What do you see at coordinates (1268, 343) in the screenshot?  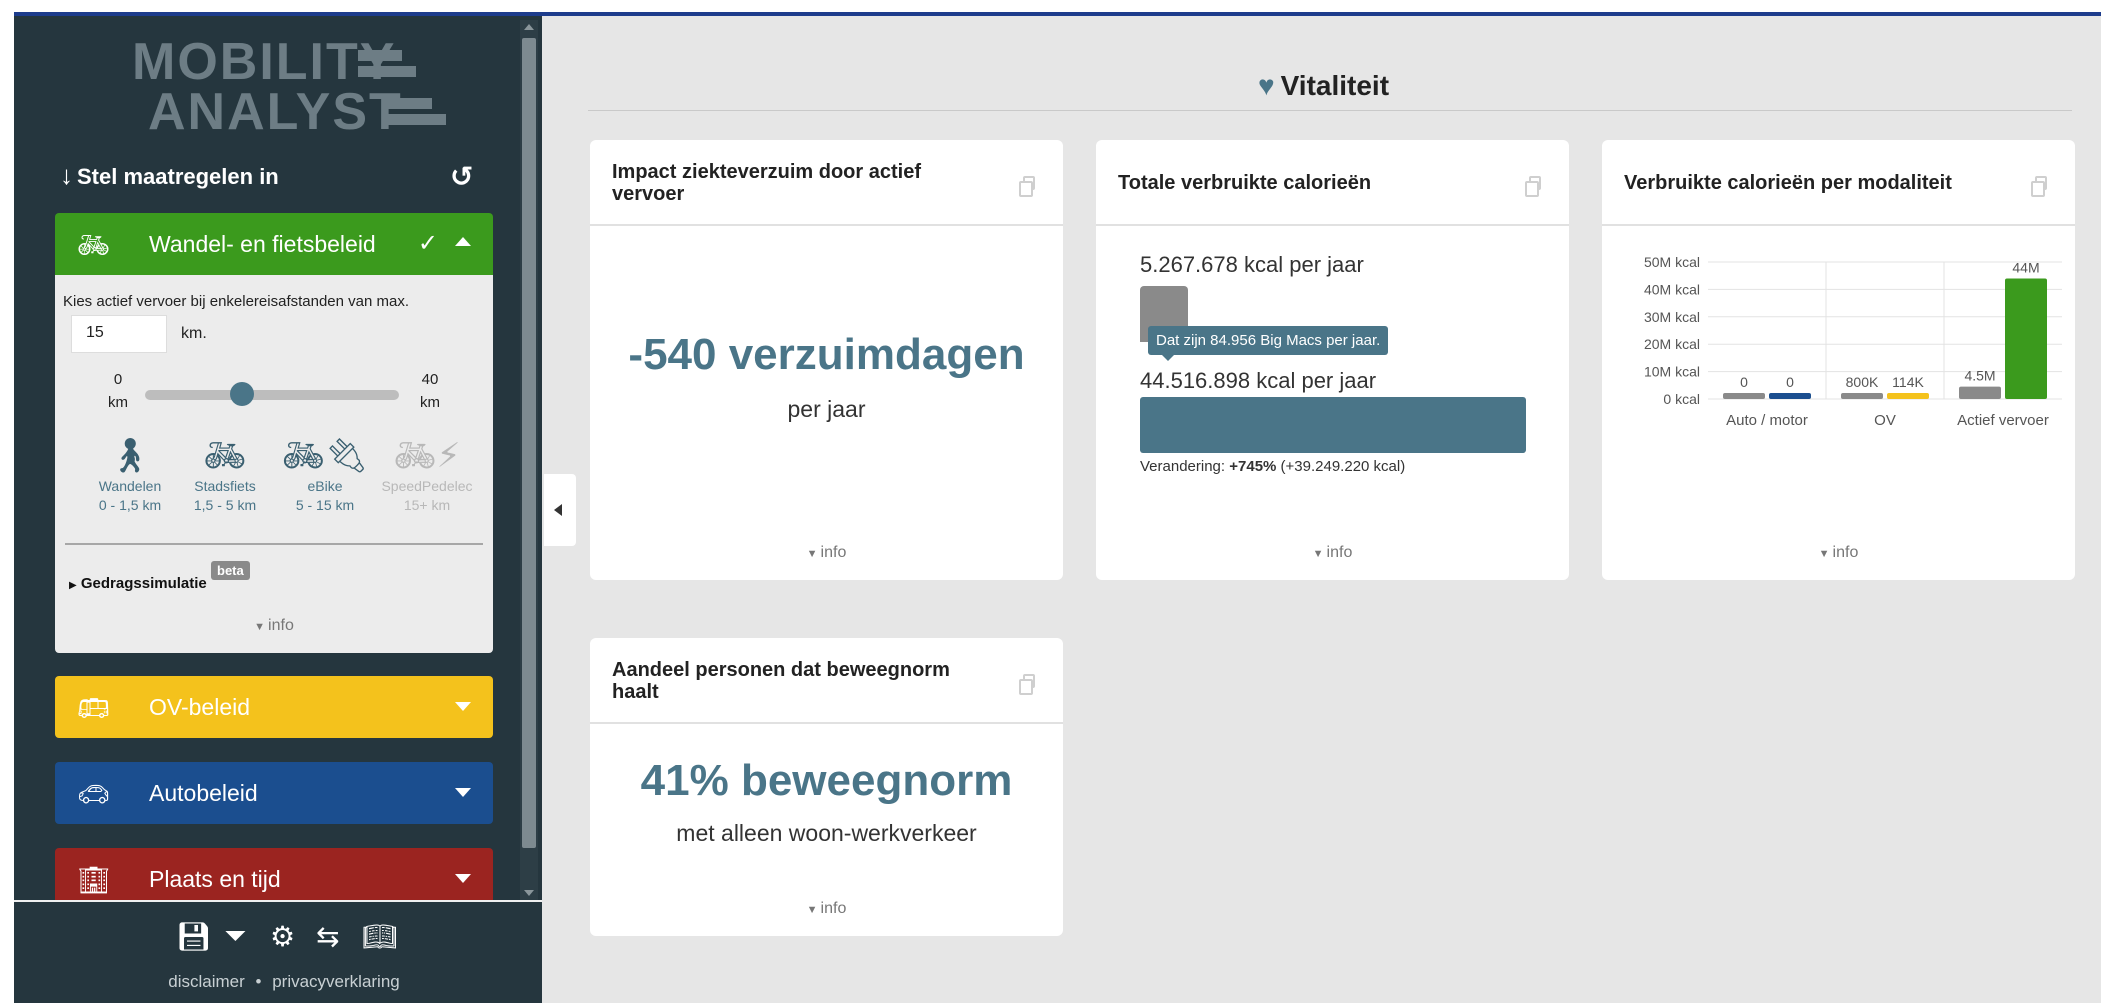 I see `bigmac-tooltip: Dat zijn 84.956 Big Macs per jaar.` at bounding box center [1268, 343].